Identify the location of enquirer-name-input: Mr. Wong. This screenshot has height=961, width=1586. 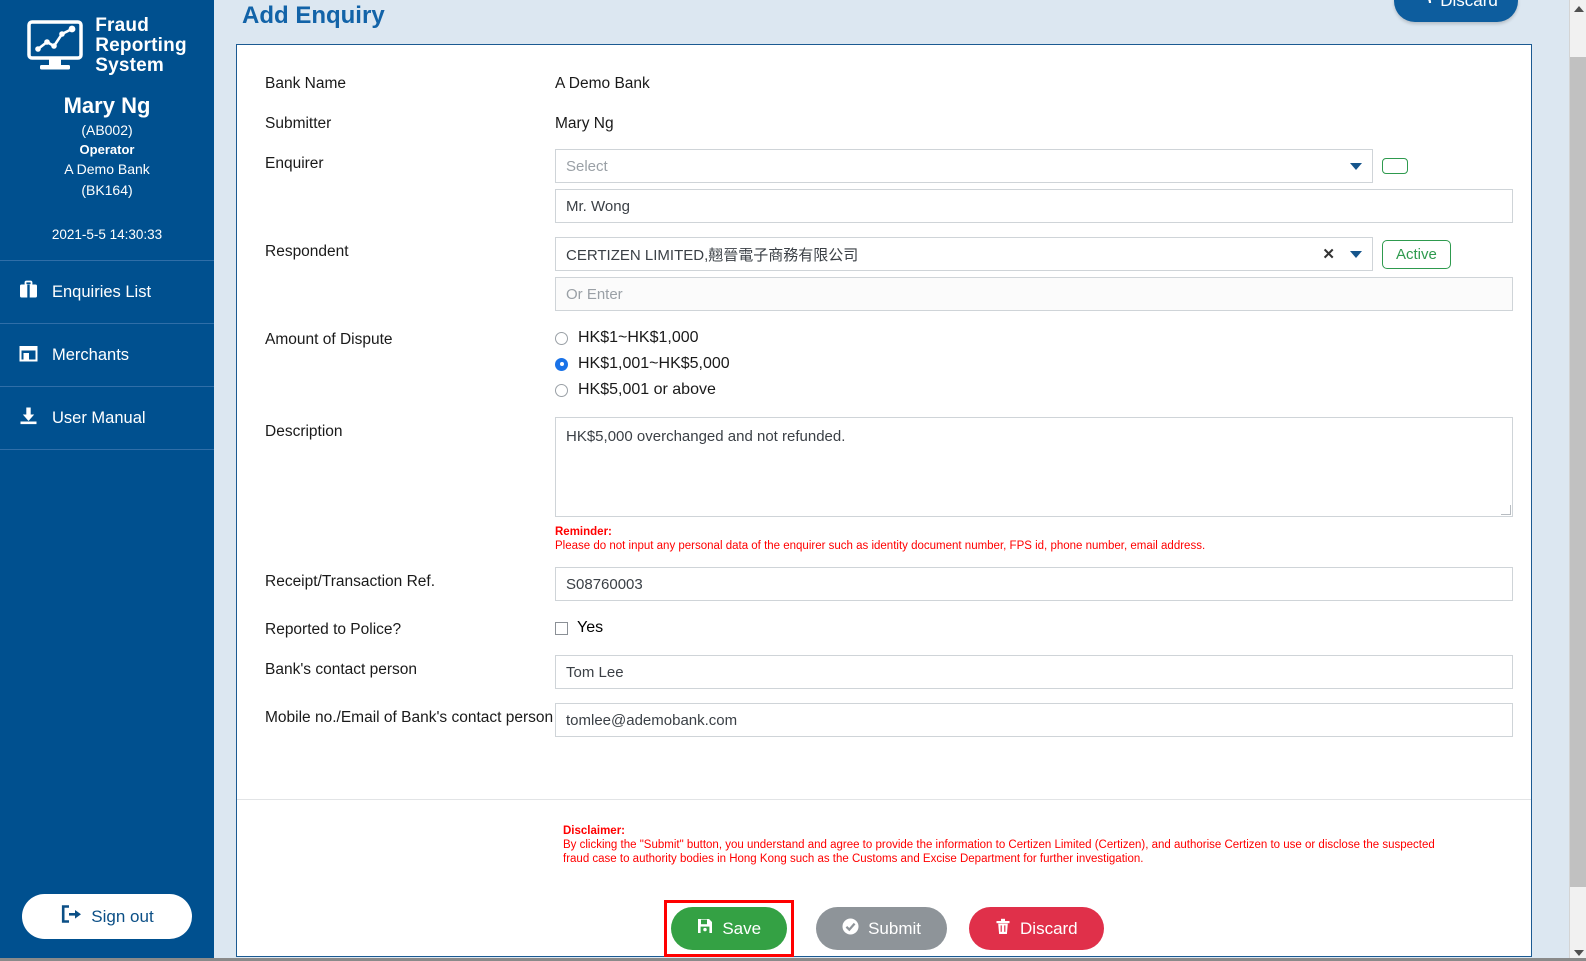
(1034, 206).